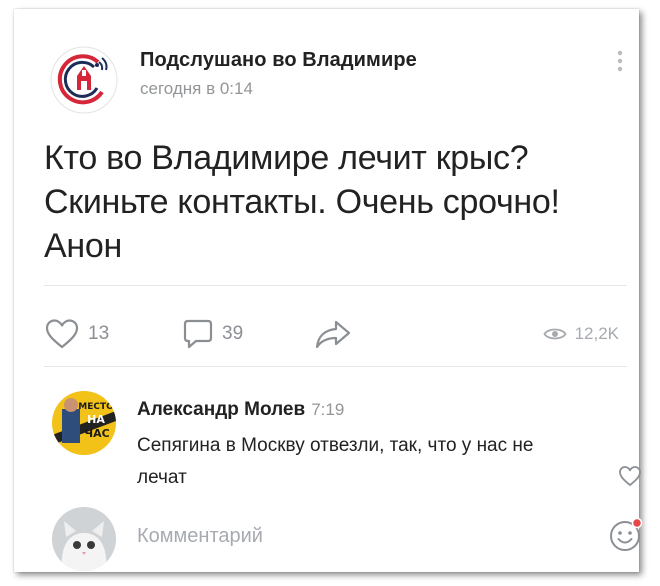 This screenshot has width=660, height=586. I want to click on comment-like-button, so click(630, 478).